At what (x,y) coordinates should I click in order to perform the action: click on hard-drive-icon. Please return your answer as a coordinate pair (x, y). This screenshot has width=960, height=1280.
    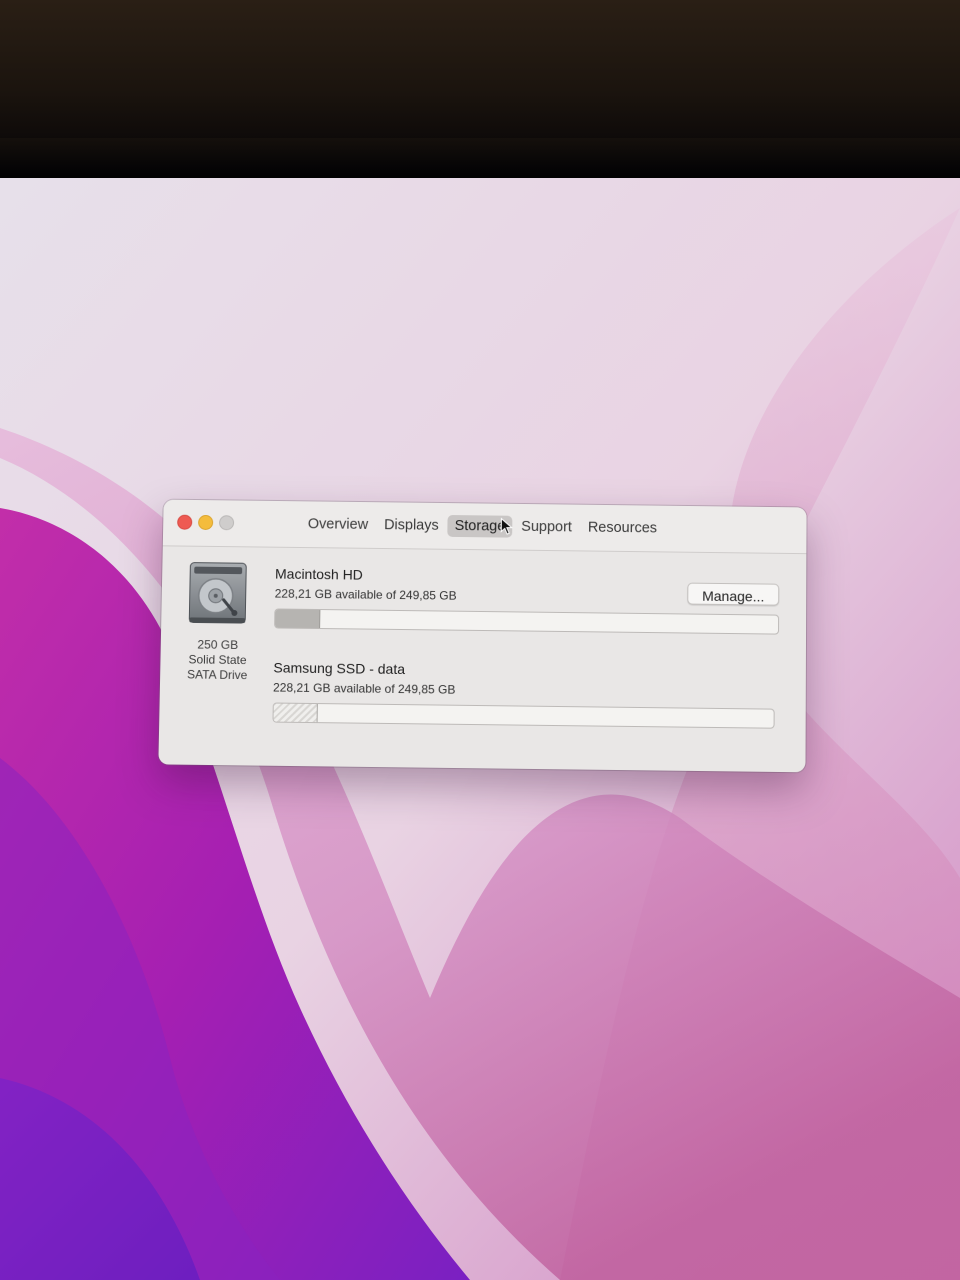
    Looking at the image, I should click on (217, 594).